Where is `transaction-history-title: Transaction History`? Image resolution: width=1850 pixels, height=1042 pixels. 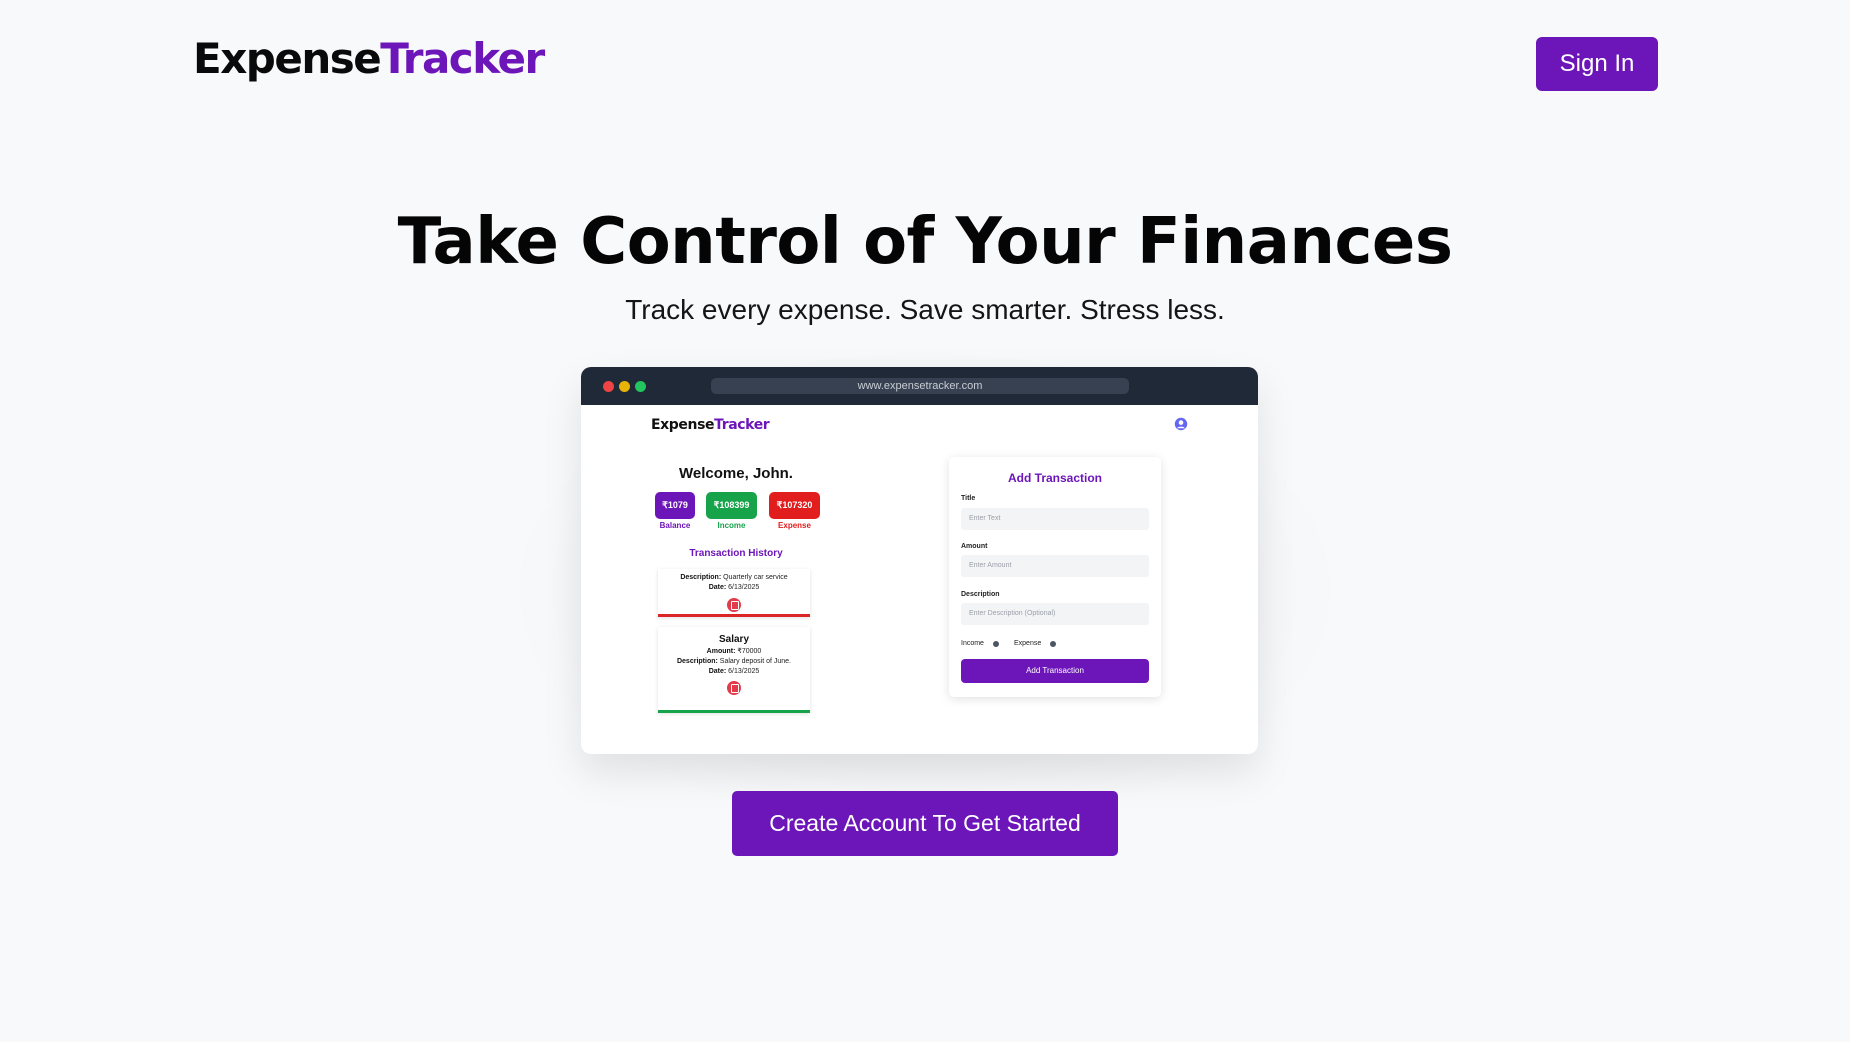 transaction-history-title: Transaction History is located at coordinates (736, 553).